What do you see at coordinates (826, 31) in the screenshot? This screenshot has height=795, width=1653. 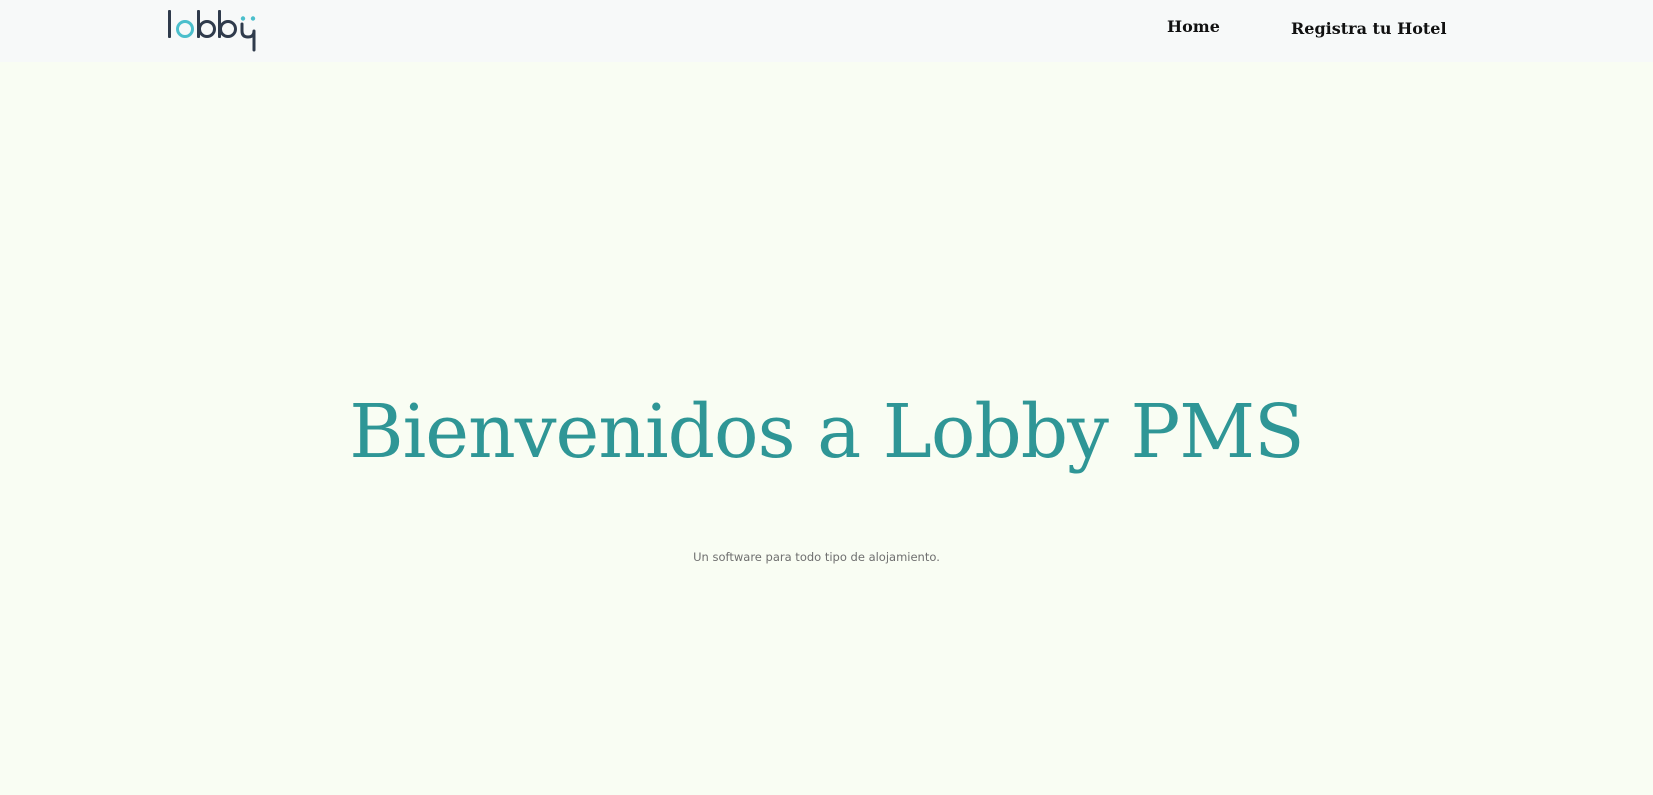 I see `site-header: Home Registra tu Hotel` at bounding box center [826, 31].